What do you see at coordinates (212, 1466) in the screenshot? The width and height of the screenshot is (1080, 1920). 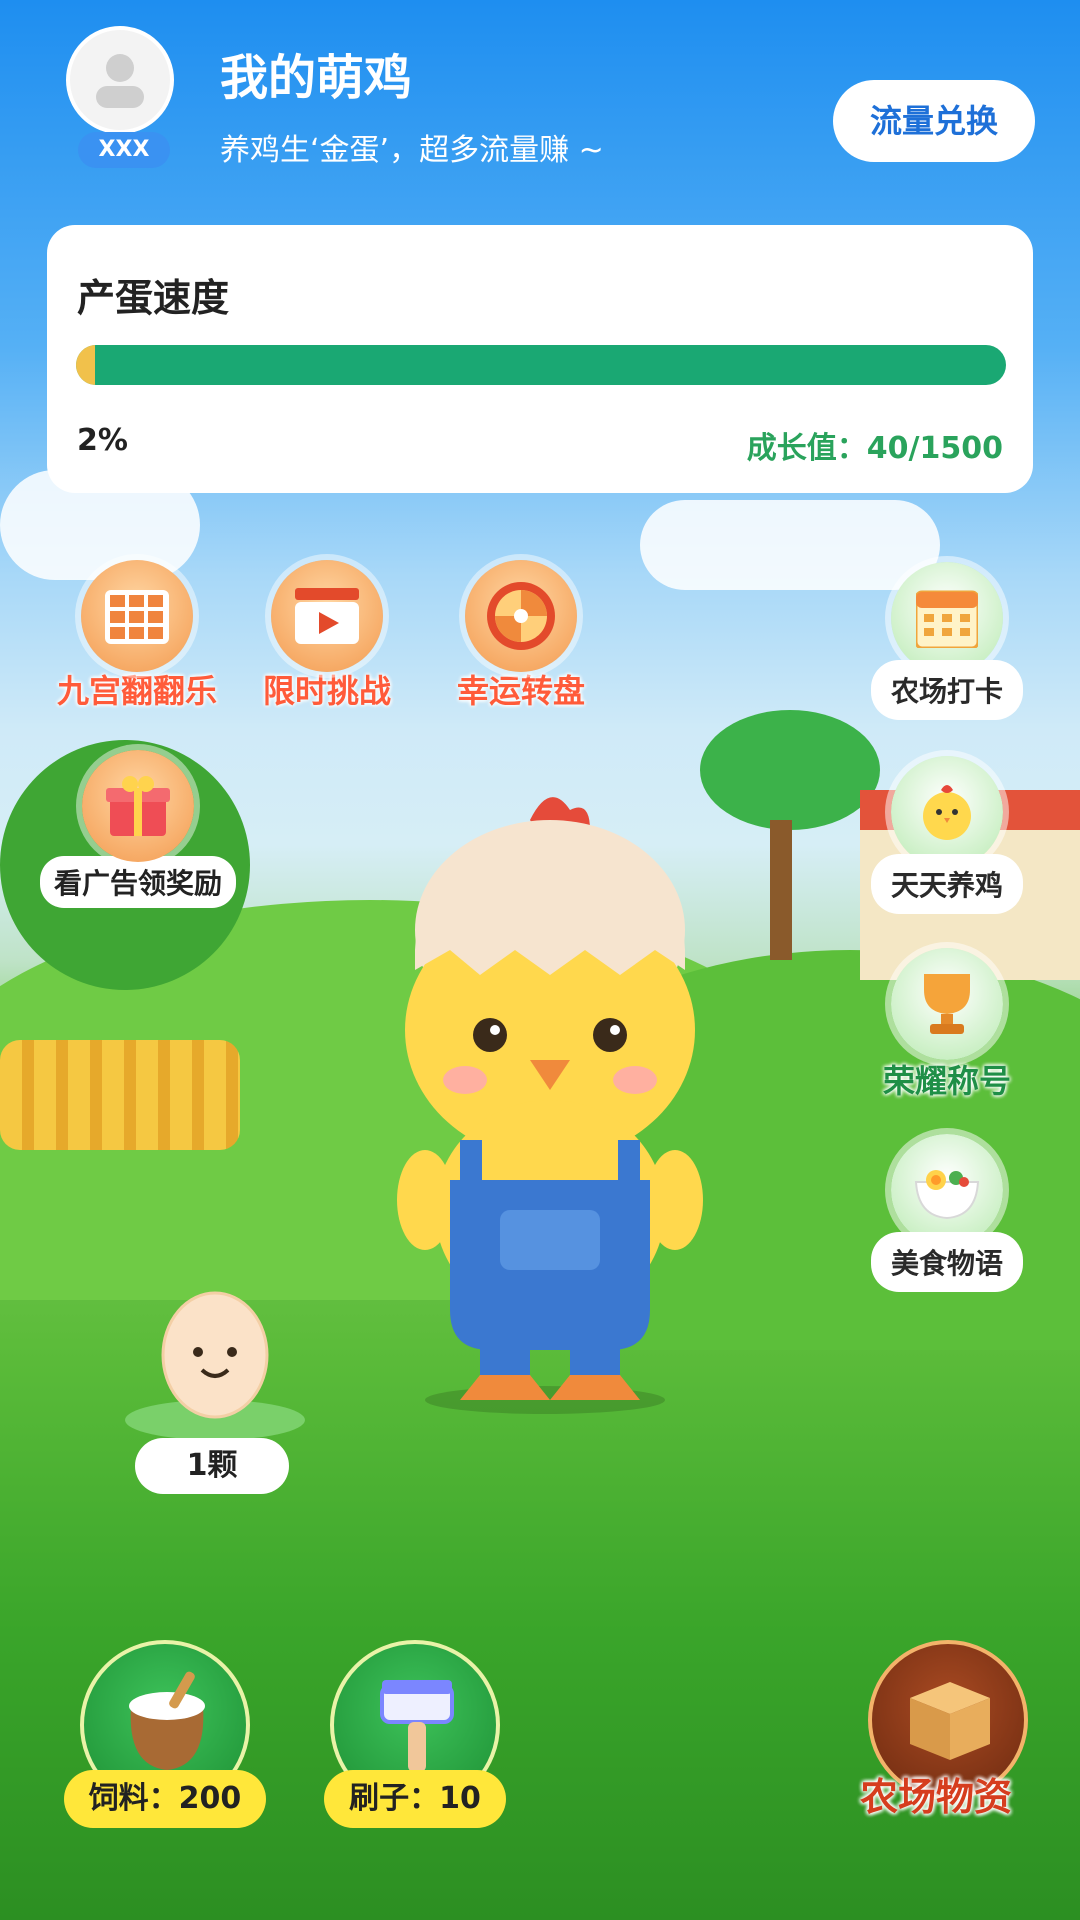 I see `egg-count: 1颗` at bounding box center [212, 1466].